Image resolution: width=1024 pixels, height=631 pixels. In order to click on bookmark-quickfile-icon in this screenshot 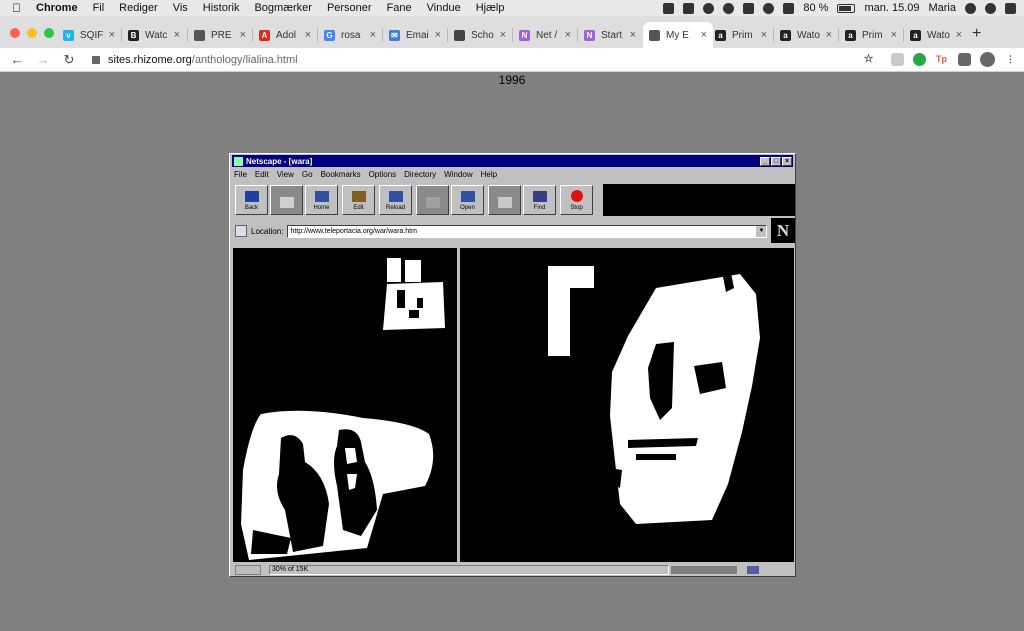, I will do `click(241, 231)`.